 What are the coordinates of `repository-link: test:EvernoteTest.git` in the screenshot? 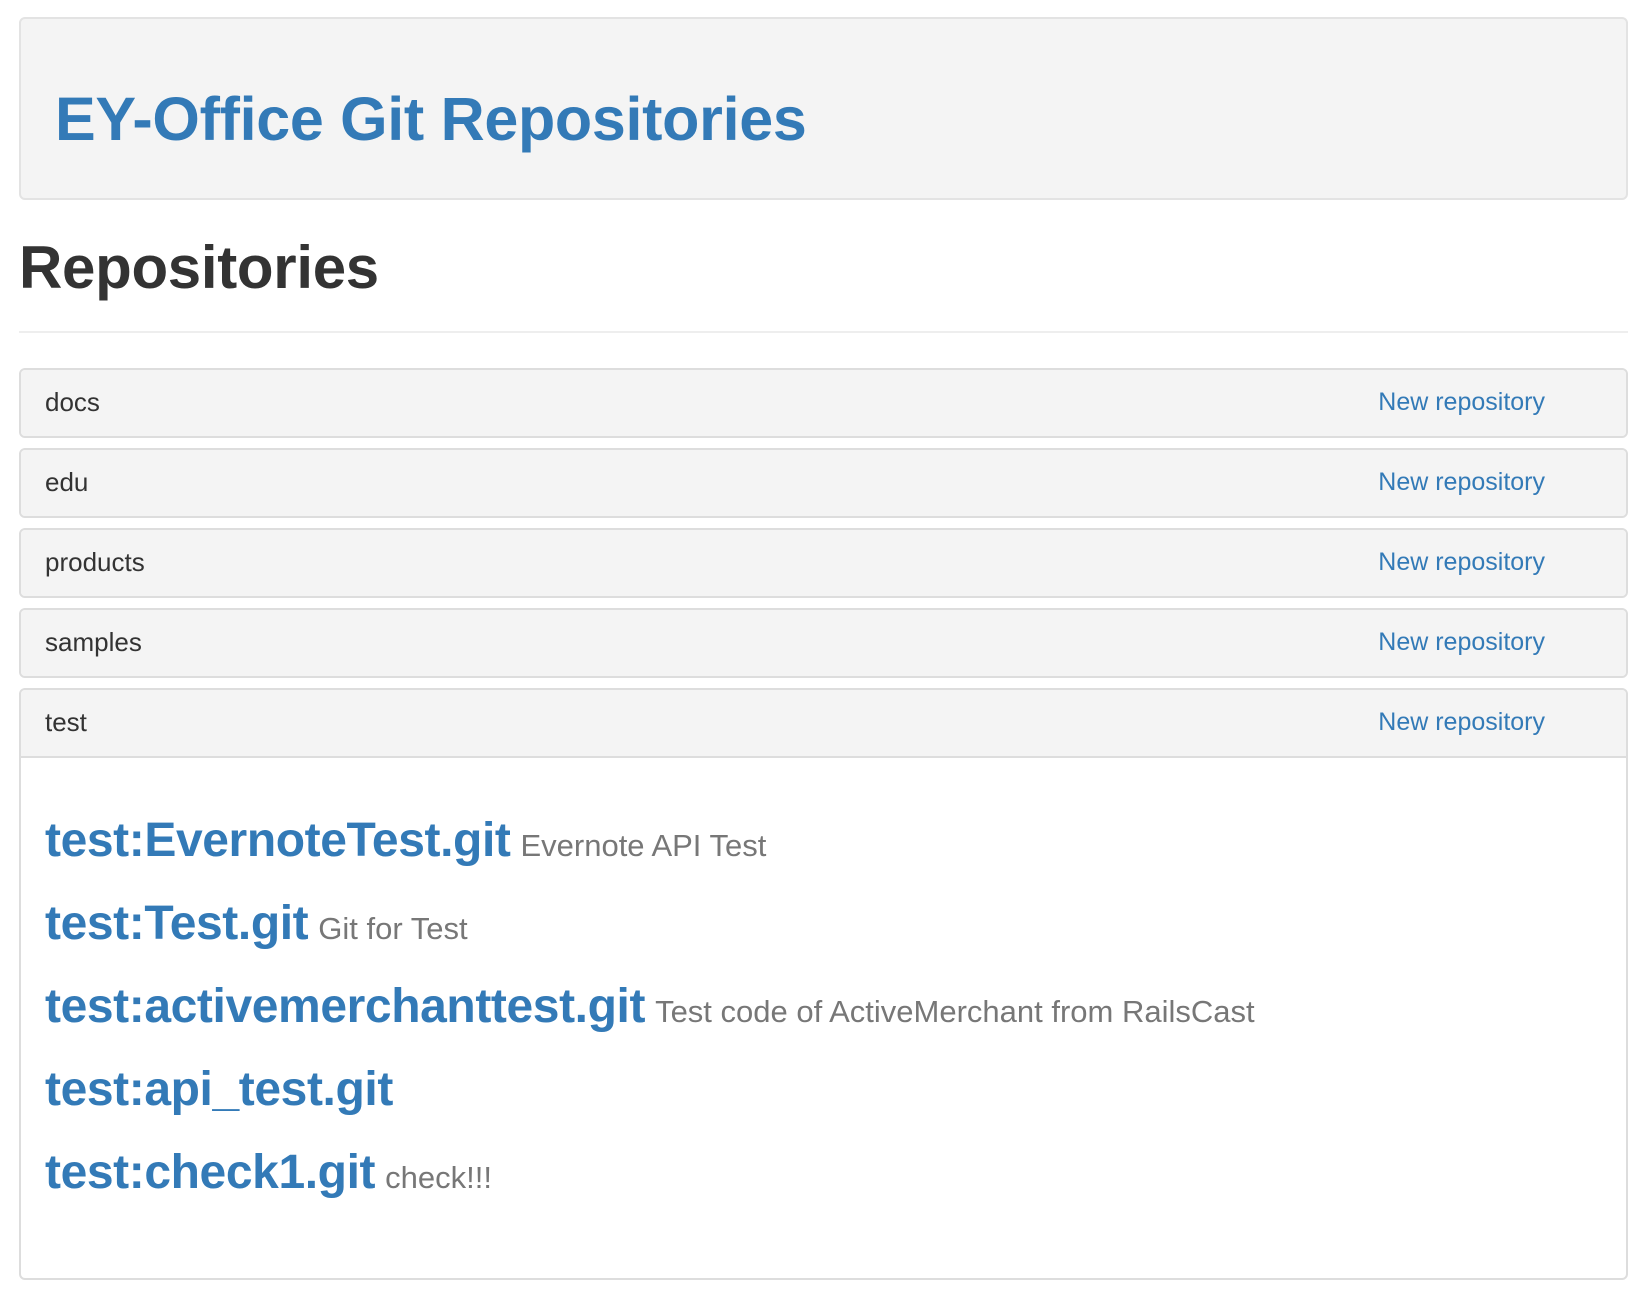 It's located at (278, 840).